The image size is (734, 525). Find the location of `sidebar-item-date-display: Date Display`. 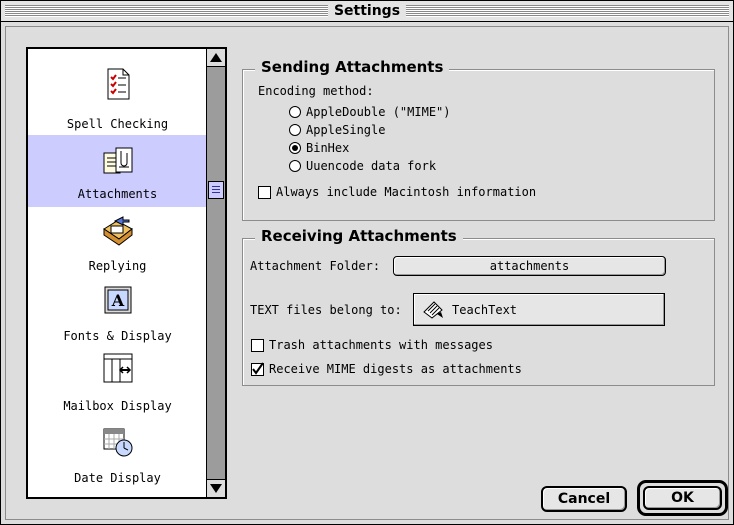

sidebar-item-date-display: Date Display is located at coordinates (117, 455).